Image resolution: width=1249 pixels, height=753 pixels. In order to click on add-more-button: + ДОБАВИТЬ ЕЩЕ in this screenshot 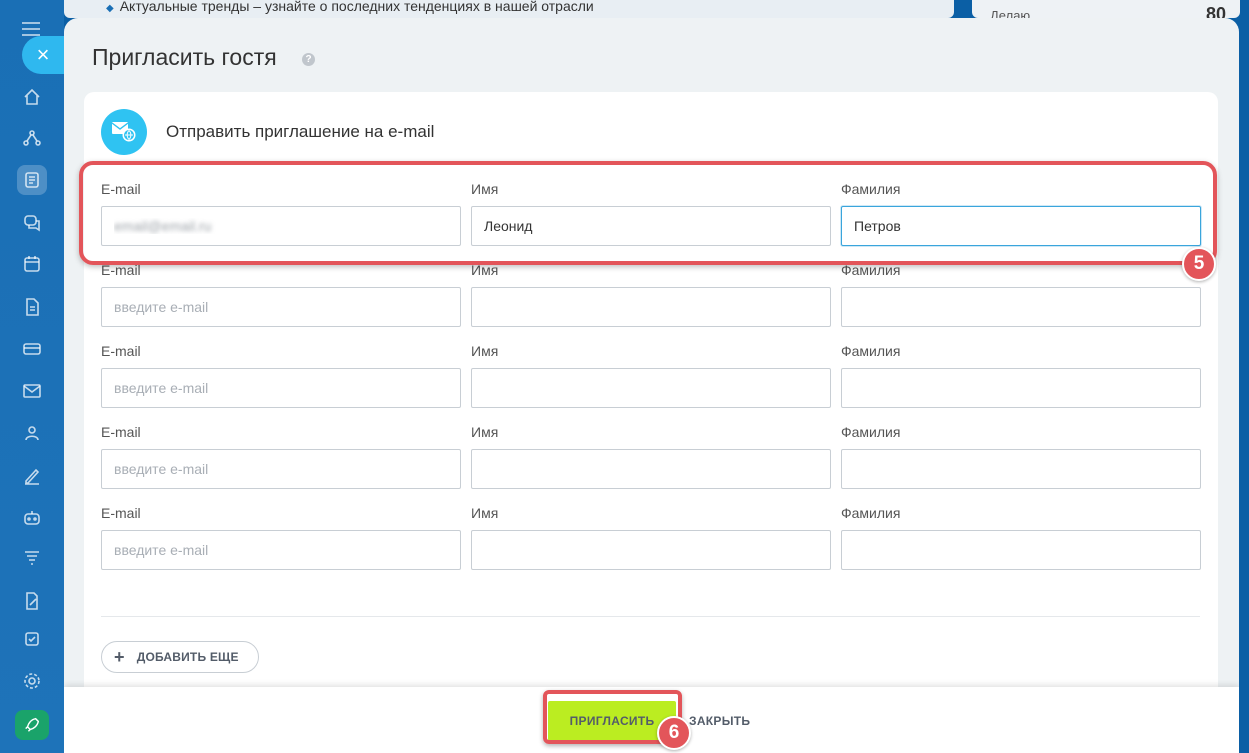, I will do `click(180, 657)`.